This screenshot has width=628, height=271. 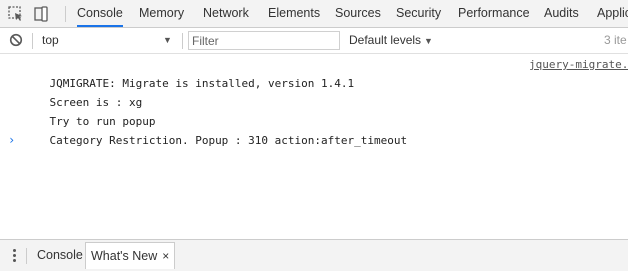 What do you see at coordinates (226, 13) in the screenshot?
I see `tab-network: Network` at bounding box center [226, 13].